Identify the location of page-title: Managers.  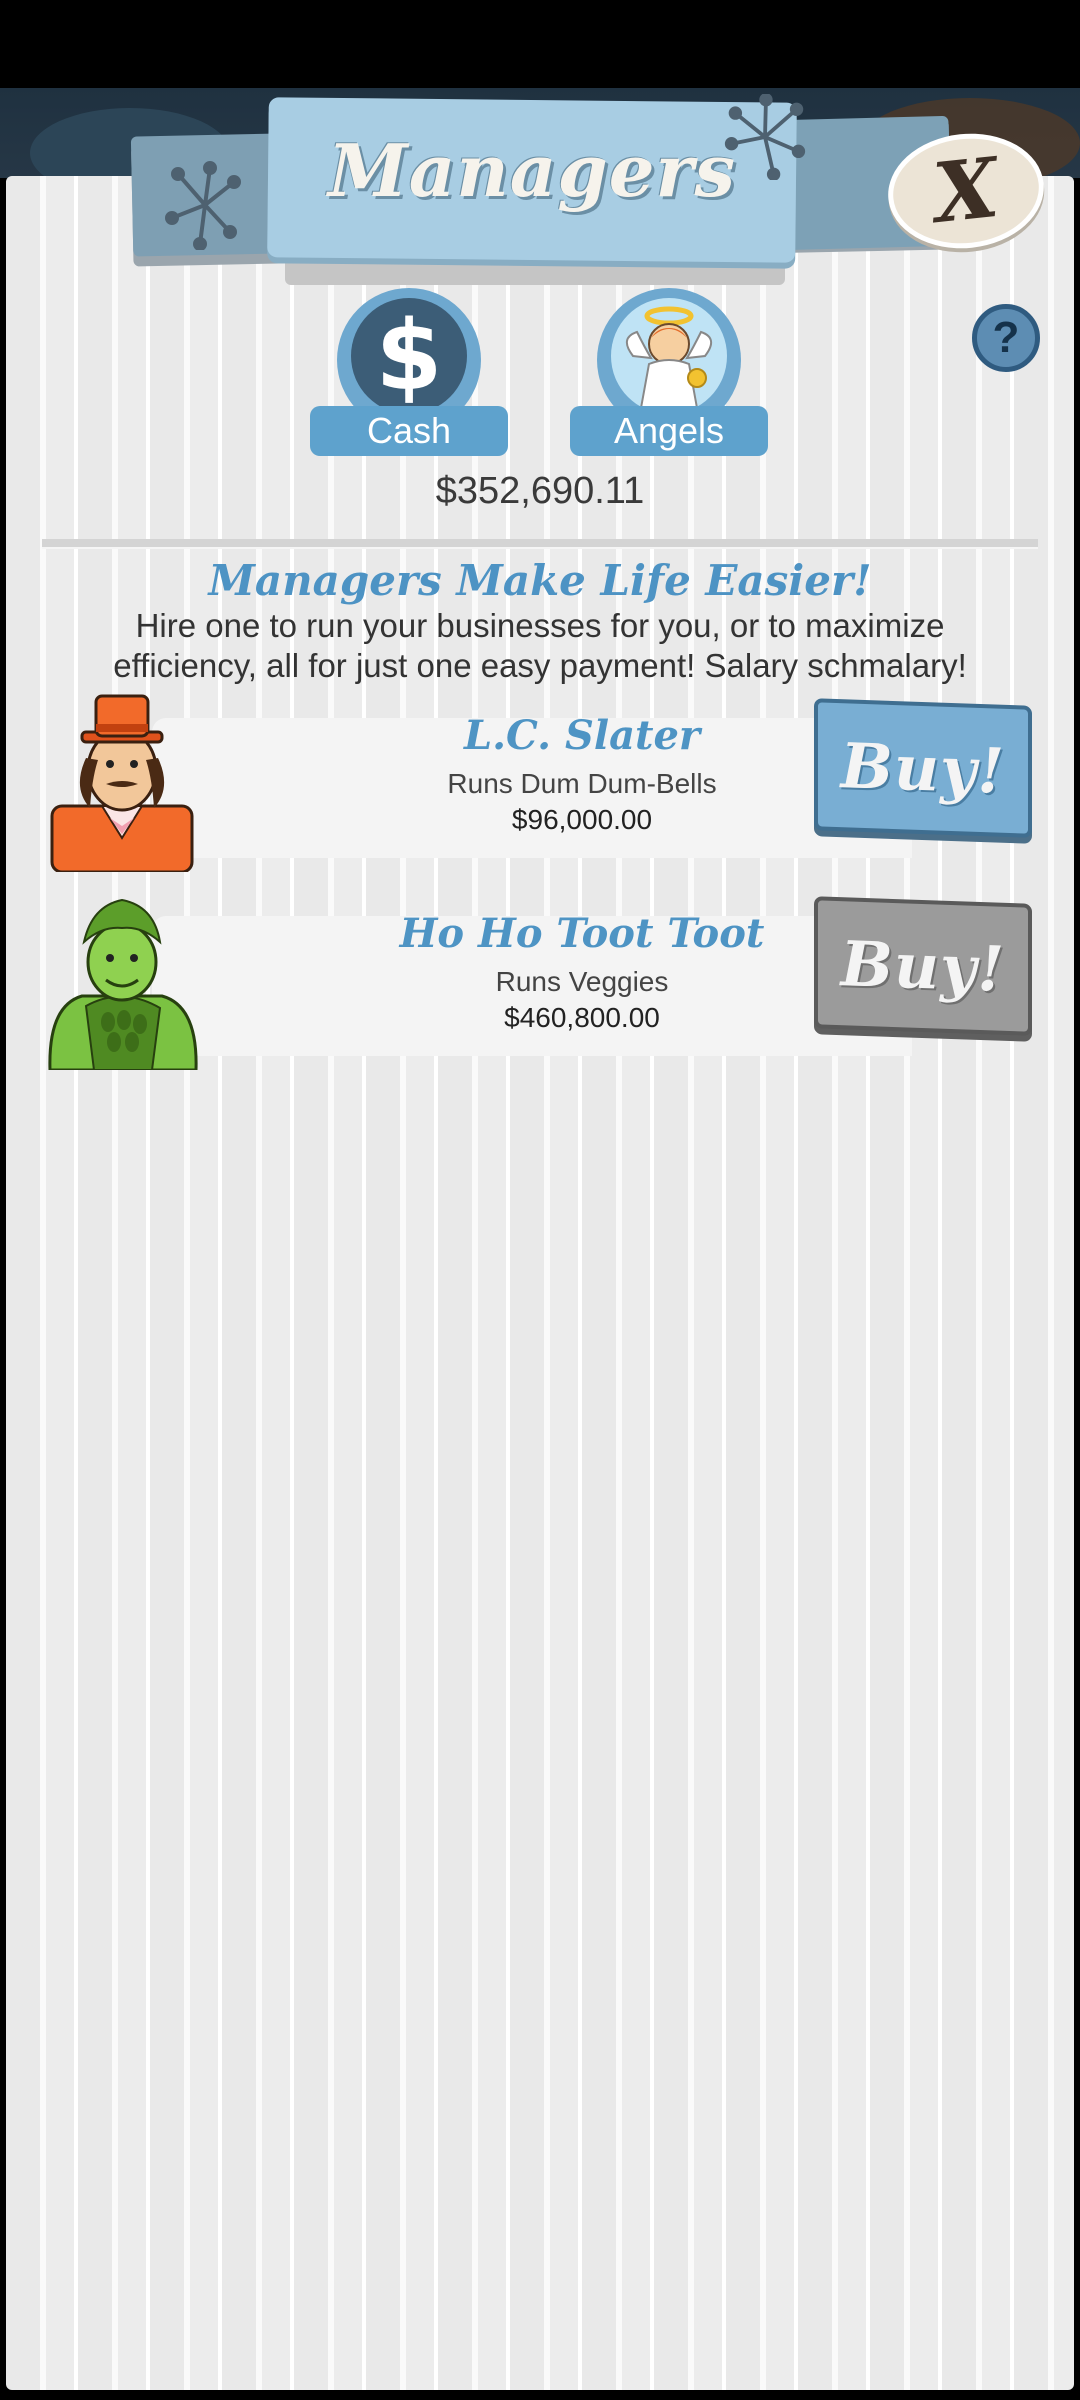
(532, 170).